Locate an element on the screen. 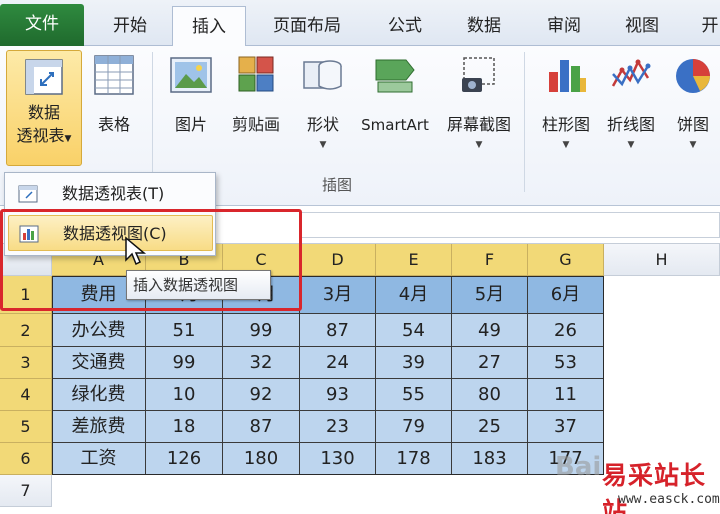 The height and width of the screenshot is (514, 720). table-cell: 183 is located at coordinates (490, 459).